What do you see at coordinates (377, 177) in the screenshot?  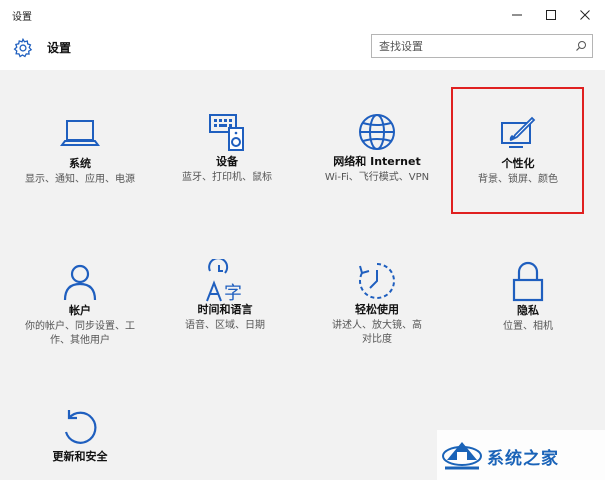 I see `category-desc: Wi-Fi、飞行模式、VPN` at bounding box center [377, 177].